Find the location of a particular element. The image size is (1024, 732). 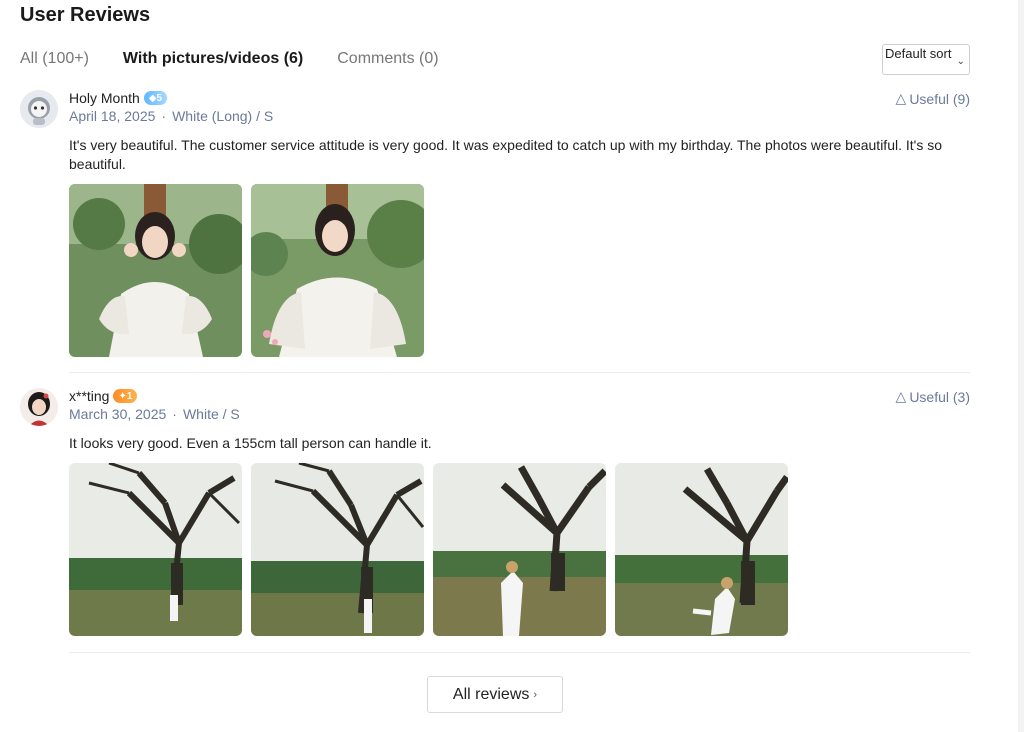

sort-select: Default sort ⌄ is located at coordinates (926, 59).